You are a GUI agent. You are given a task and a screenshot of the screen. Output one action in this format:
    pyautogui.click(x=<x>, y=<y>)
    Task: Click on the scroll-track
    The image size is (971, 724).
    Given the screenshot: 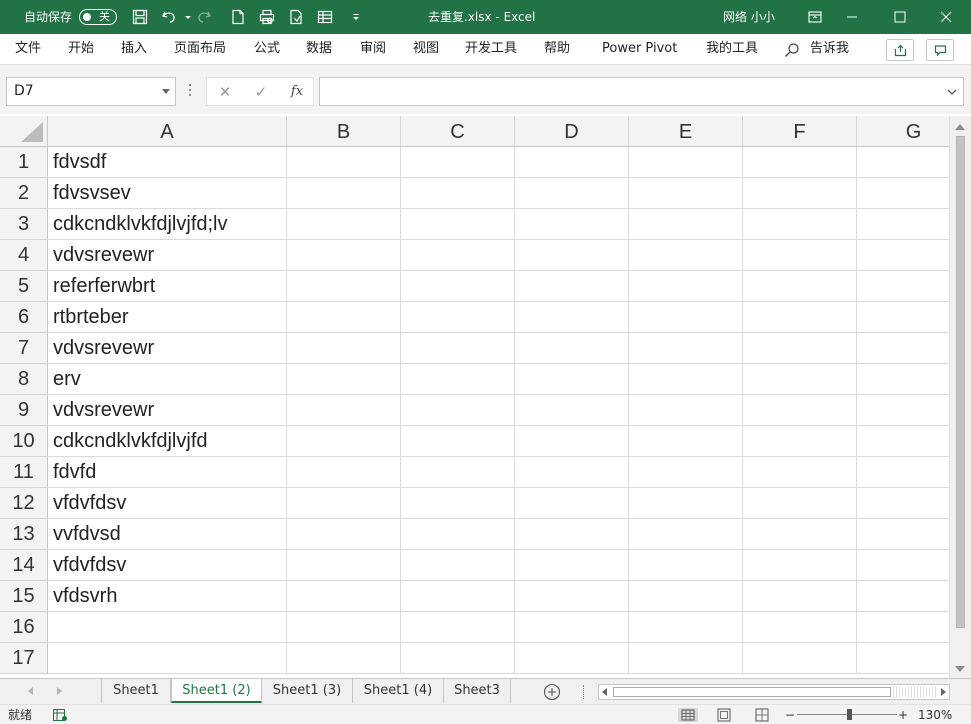 What is the action you would take?
    pyautogui.click(x=915, y=692)
    